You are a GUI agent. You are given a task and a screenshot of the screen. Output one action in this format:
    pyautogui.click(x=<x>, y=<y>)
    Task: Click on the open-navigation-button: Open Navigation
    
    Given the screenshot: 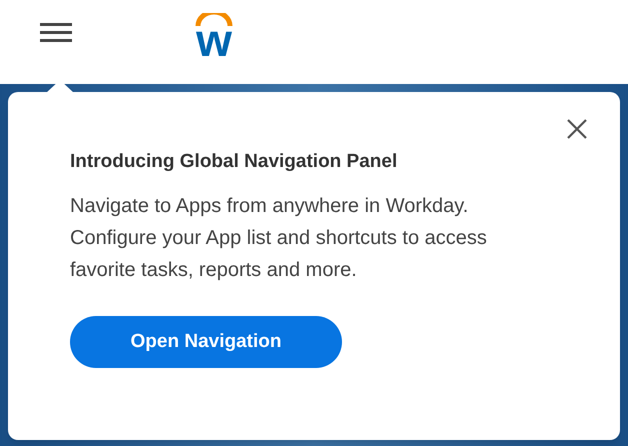 What is the action you would take?
    pyautogui.click(x=206, y=342)
    